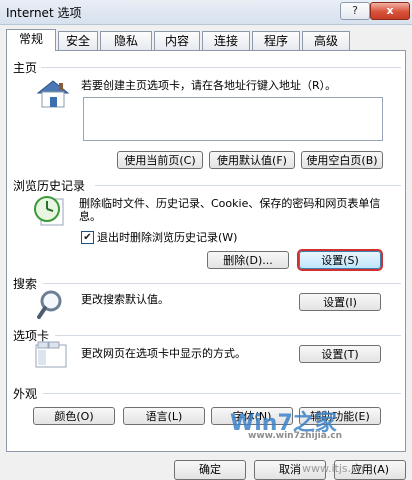  I want to click on tabs-window-icon, so click(51, 356).